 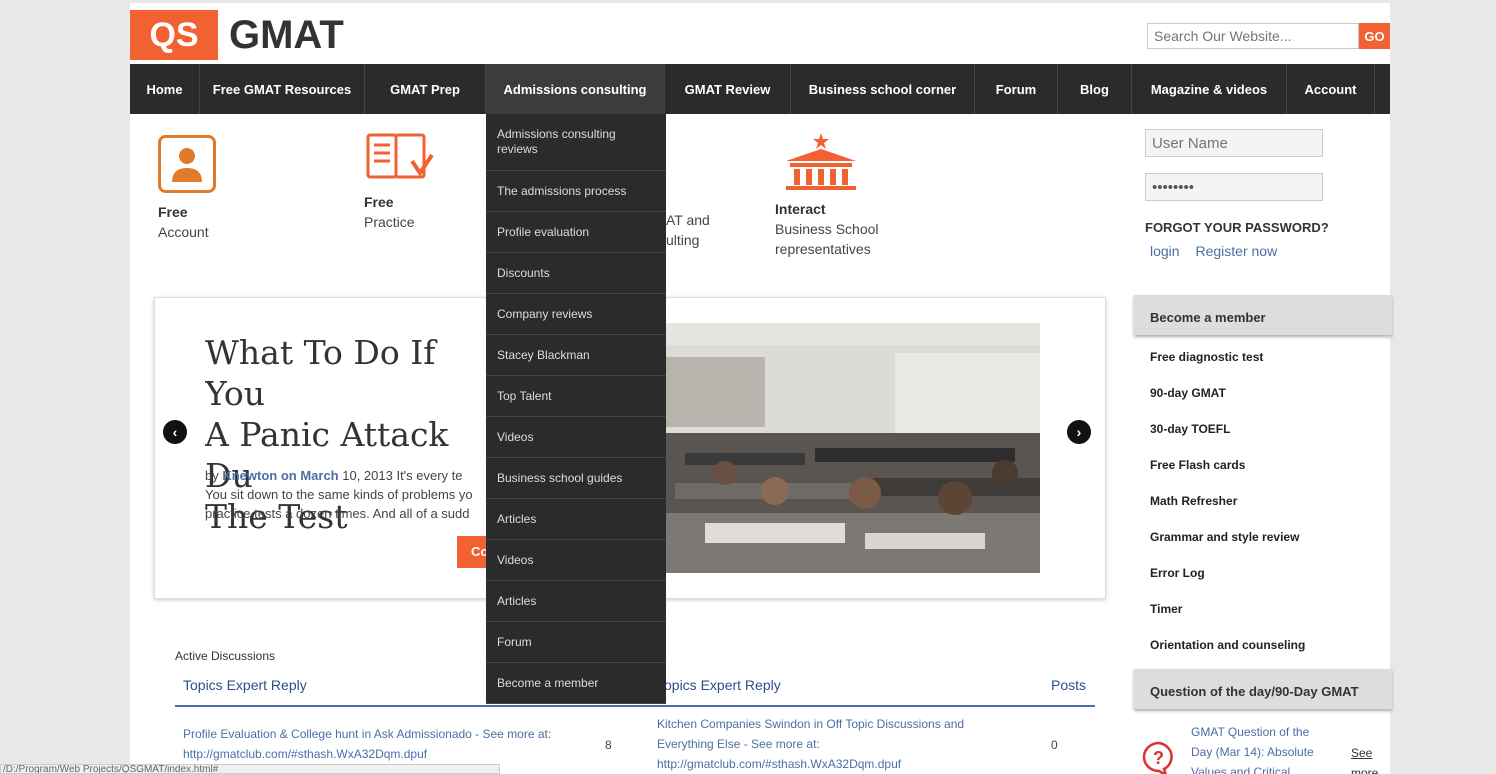 I want to click on nav-account: Account, so click(x=1331, y=89).